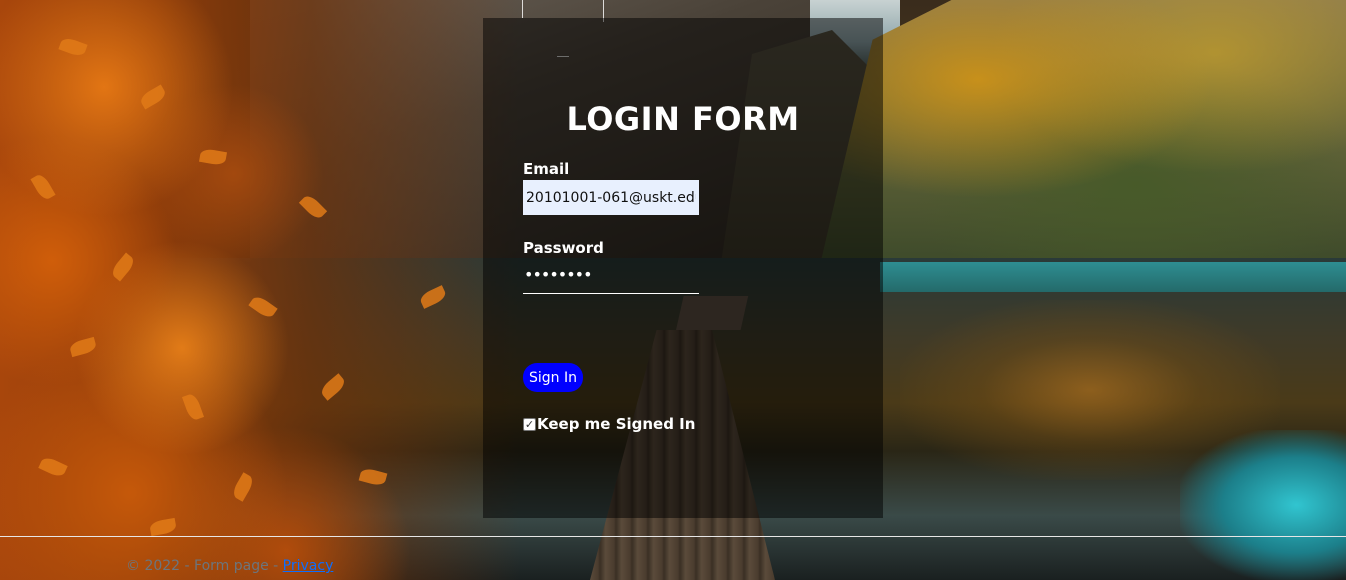  What do you see at coordinates (308, 566) in the screenshot?
I see `privacy-link: Privacy` at bounding box center [308, 566].